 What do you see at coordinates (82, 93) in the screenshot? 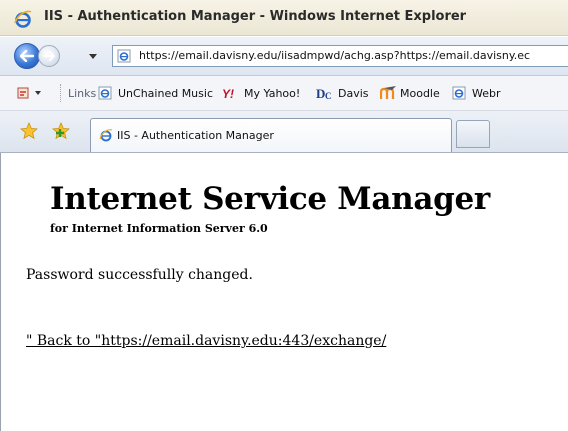
I see `links-label: Links` at bounding box center [82, 93].